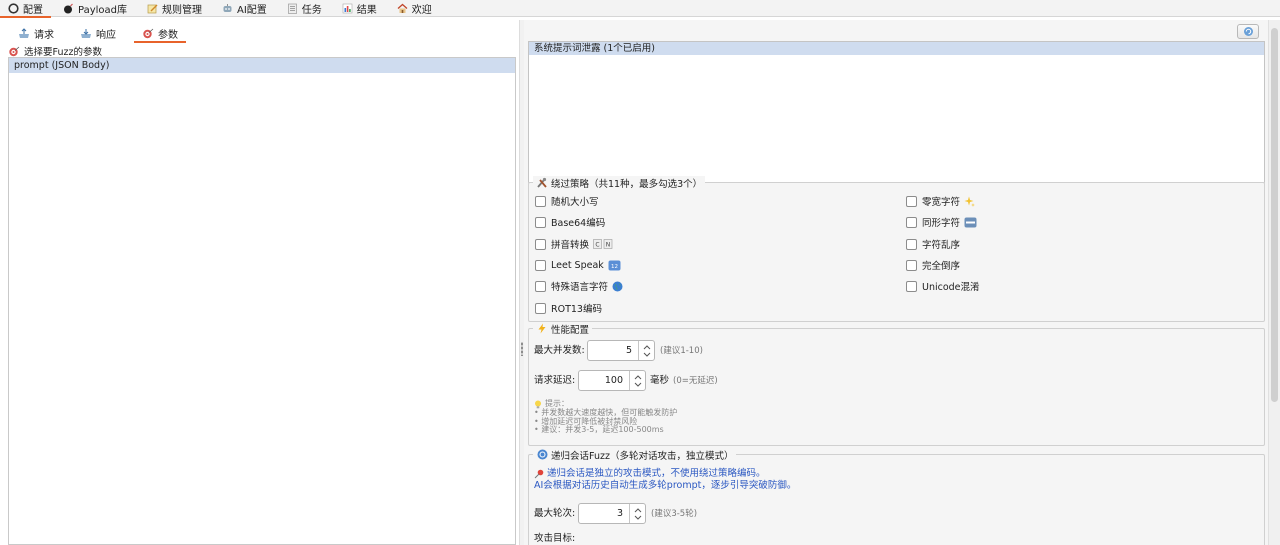 The height and width of the screenshot is (545, 1280). I want to click on bypass-pinyin: 拼音转换 CN, so click(574, 244).